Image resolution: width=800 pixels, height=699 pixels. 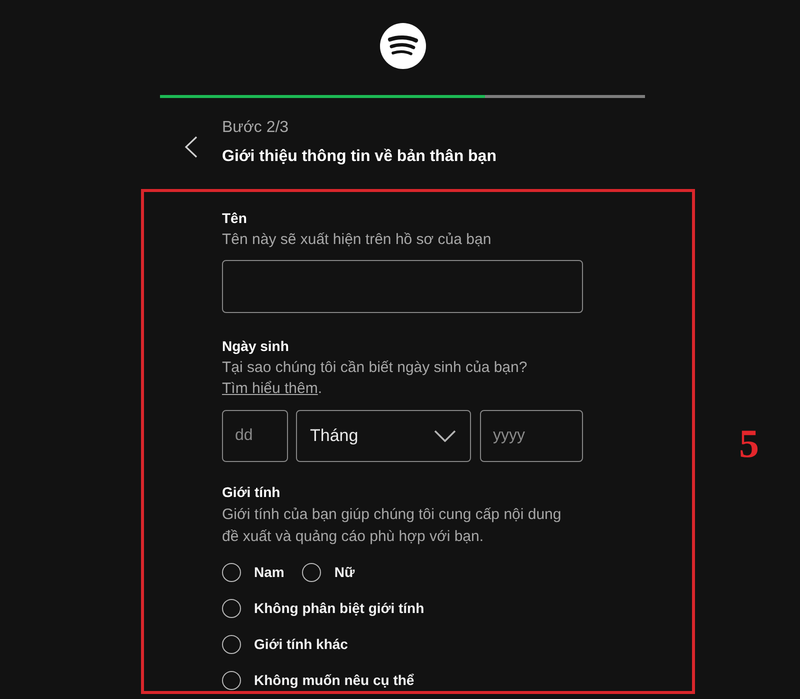 I want to click on field-label: Ngày sinh, so click(x=256, y=346).